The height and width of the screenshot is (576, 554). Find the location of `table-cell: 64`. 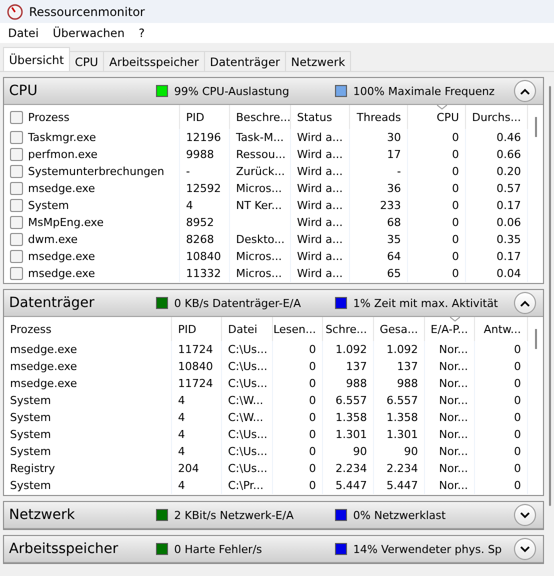

table-cell: 64 is located at coordinates (394, 256).